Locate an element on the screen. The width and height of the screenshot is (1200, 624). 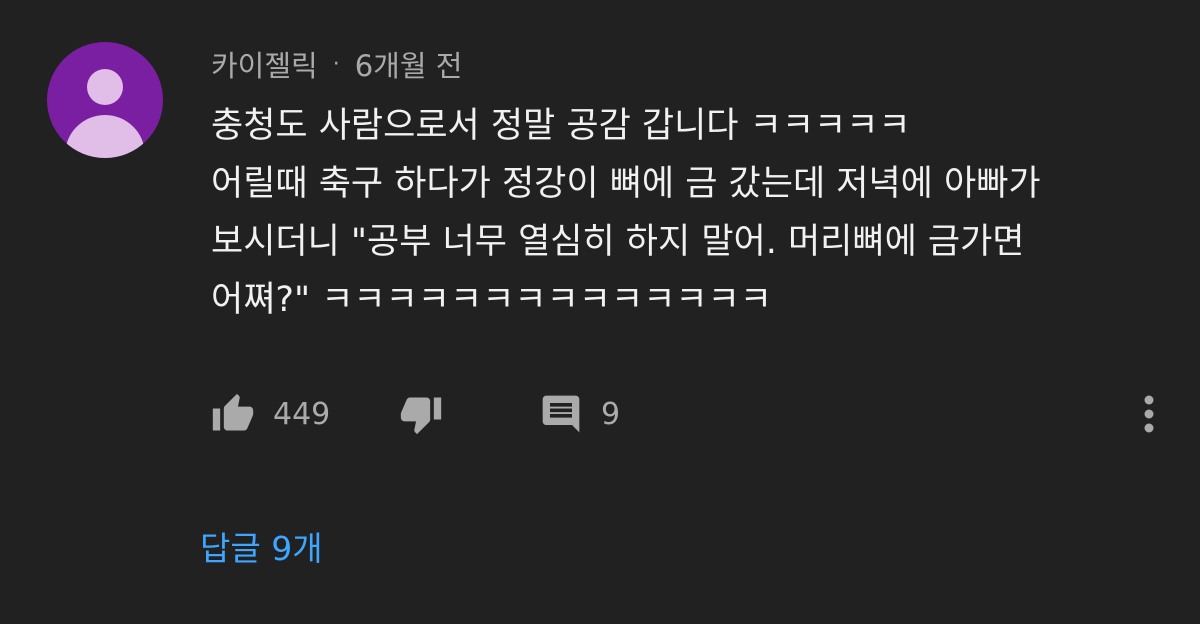
reply-count: 9 is located at coordinates (611, 414).